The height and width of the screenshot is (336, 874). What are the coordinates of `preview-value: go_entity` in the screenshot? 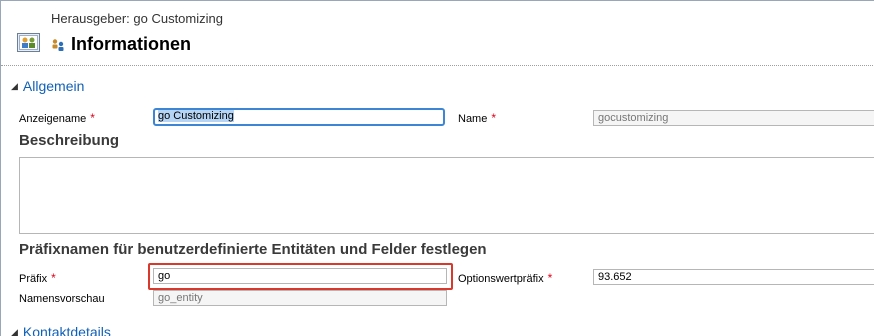 It's located at (180, 298).